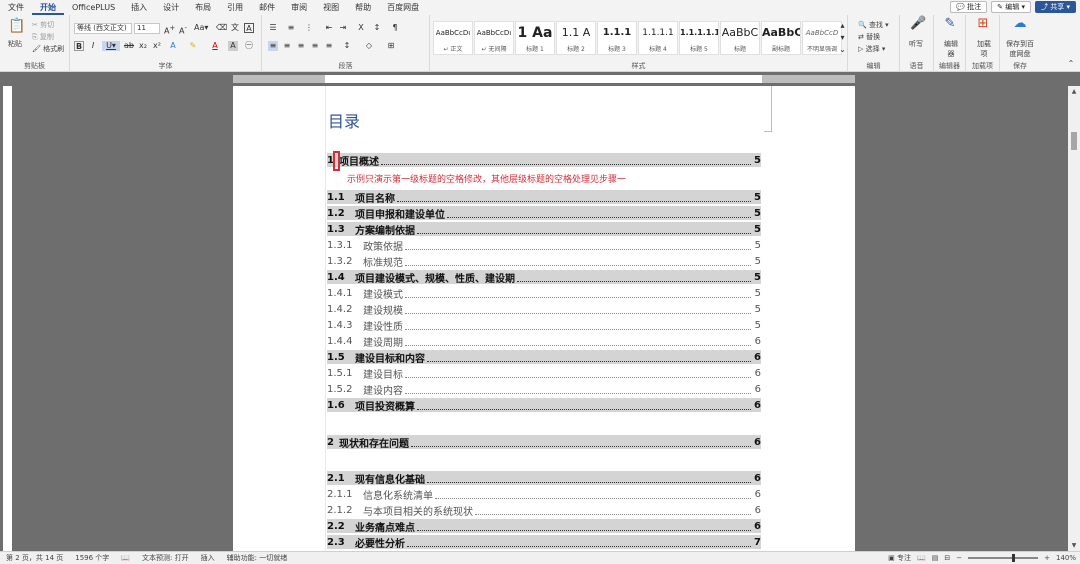 This screenshot has width=1080, height=564. I want to click on highlight-icon: ✎, so click(193, 46).